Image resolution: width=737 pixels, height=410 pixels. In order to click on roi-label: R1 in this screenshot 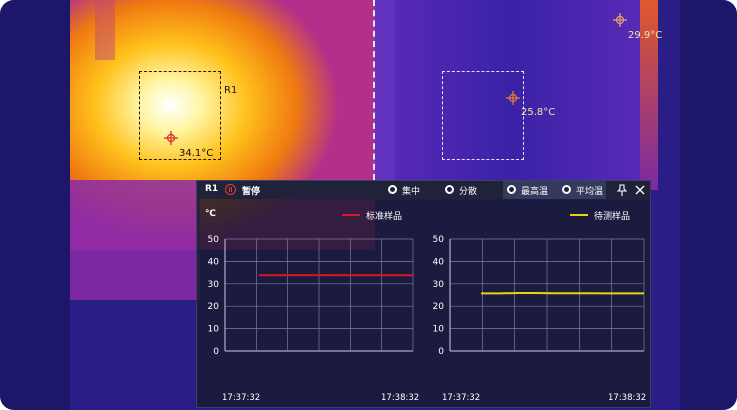, I will do `click(231, 90)`.